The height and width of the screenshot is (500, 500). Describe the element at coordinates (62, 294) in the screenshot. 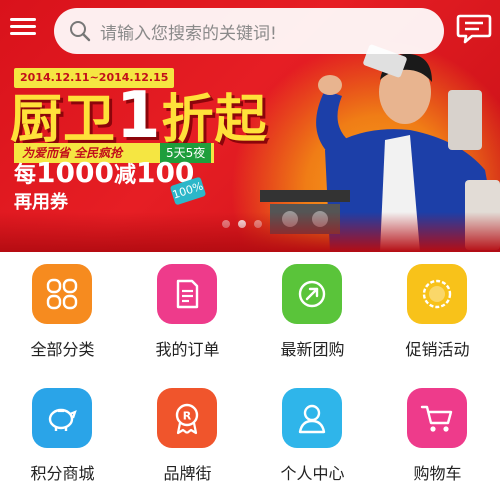

I see `category-grid-icon` at that location.